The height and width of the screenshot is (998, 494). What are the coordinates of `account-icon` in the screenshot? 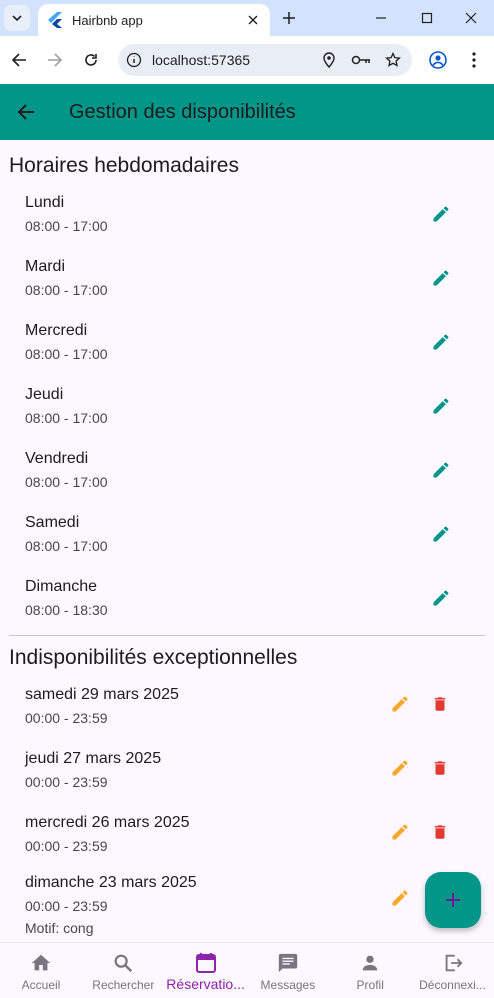 It's located at (438, 60).